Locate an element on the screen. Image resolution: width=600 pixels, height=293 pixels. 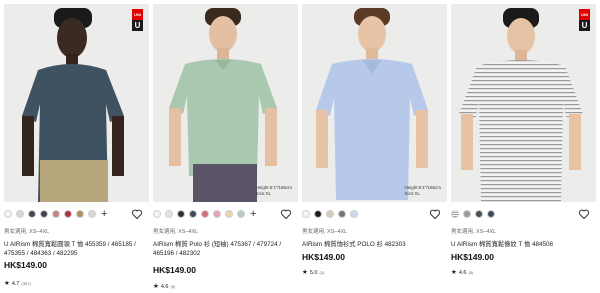
rating: ★ 4.7 (307) is located at coordinates (17, 283).